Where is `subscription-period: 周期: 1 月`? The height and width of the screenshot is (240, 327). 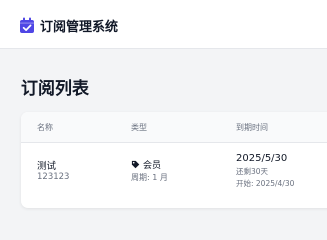 subscription-period: 周期: 1 月 is located at coordinates (149, 177).